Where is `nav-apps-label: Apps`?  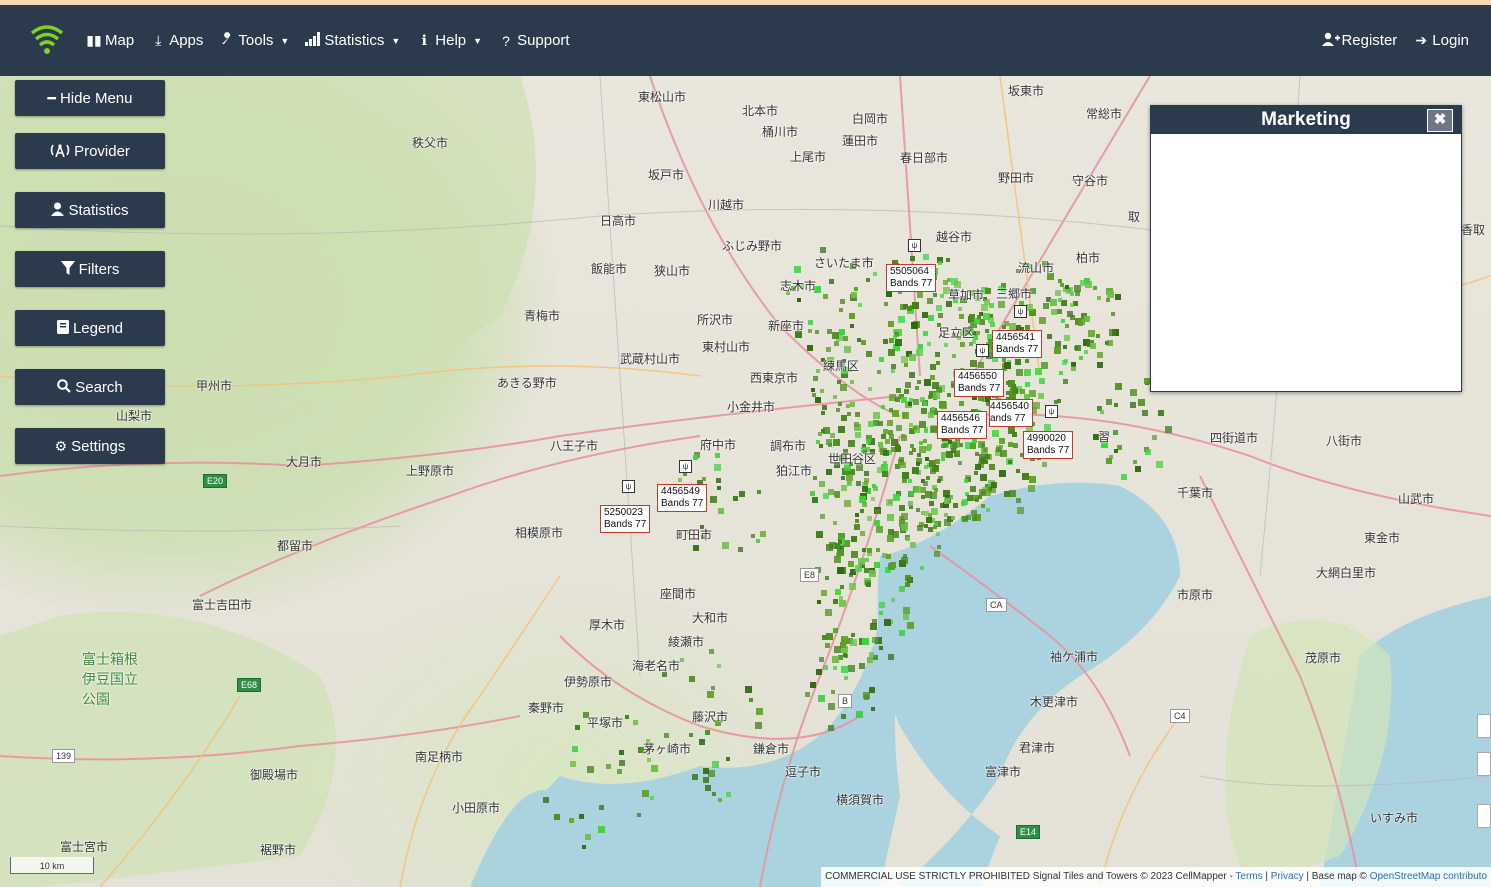
nav-apps-label: Apps is located at coordinates (186, 40).